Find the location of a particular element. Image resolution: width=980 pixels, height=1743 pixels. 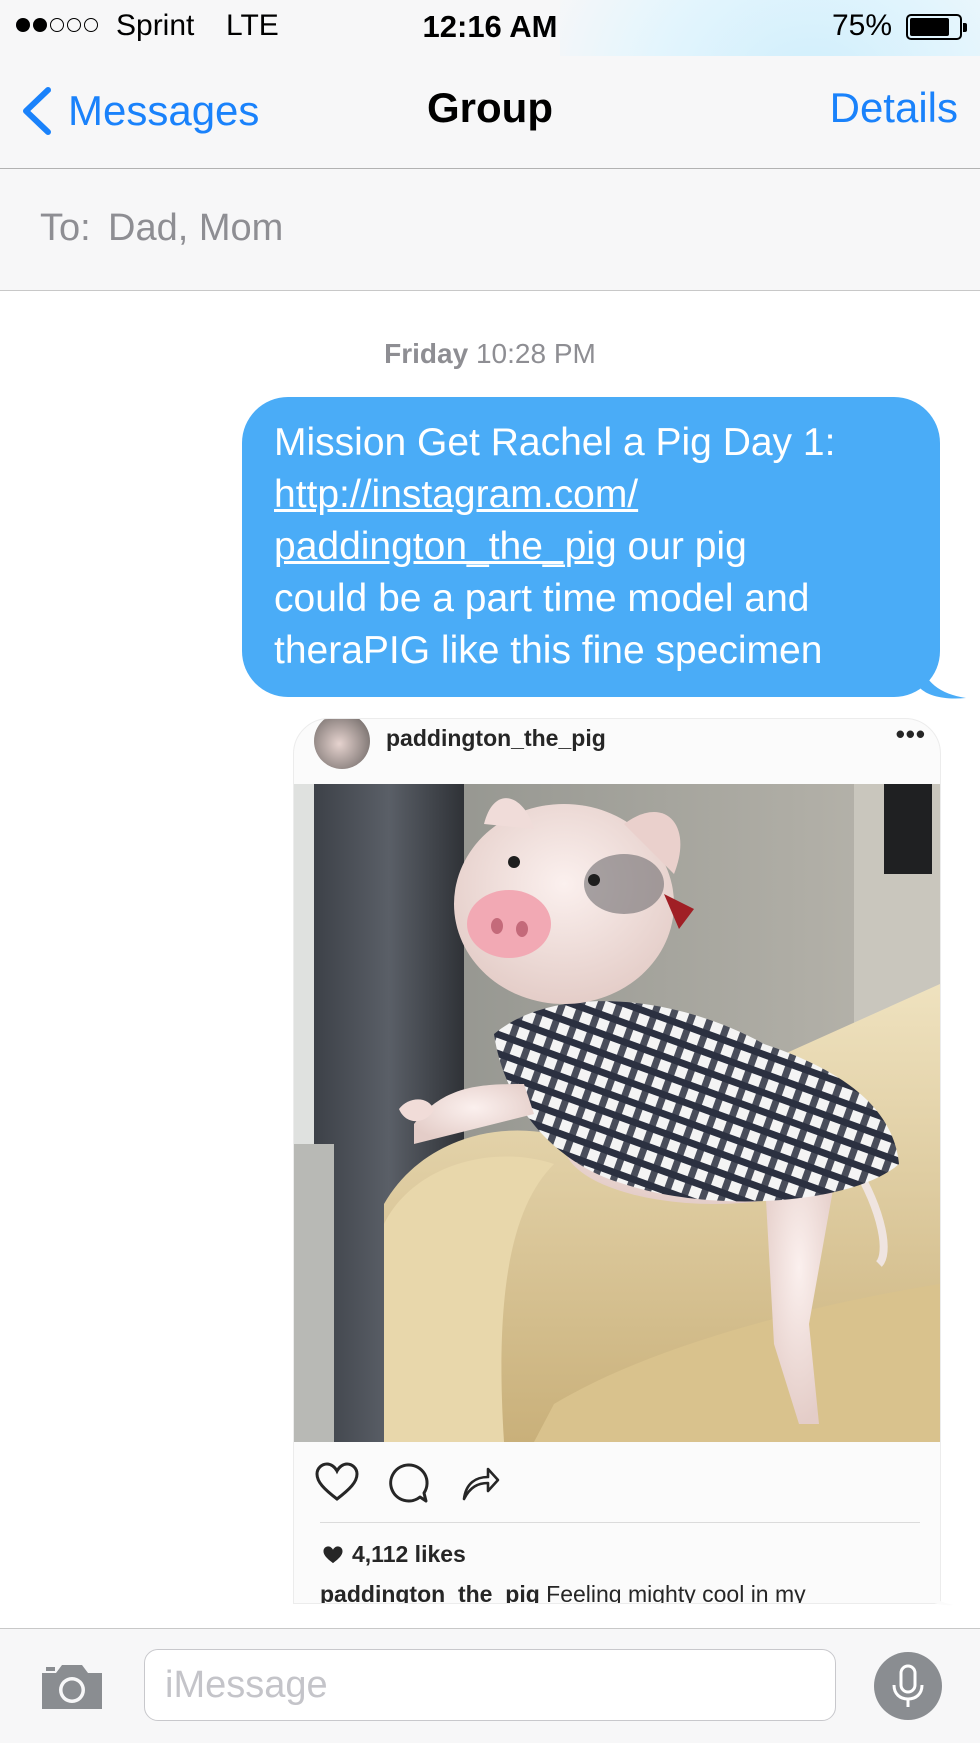

navigation-bar: Messages Group Details is located at coordinates (490, 112).